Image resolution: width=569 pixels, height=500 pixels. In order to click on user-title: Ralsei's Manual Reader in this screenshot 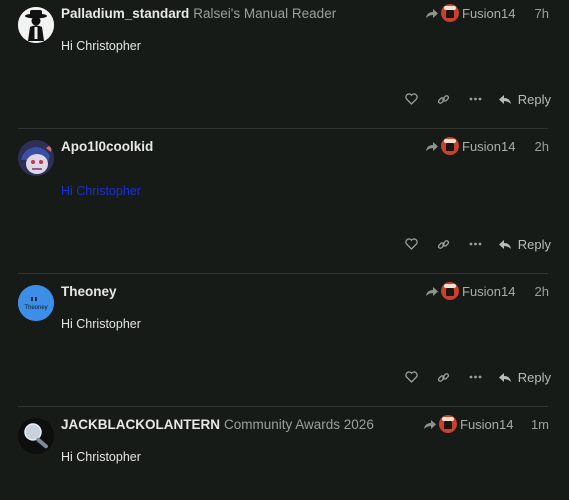, I will do `click(265, 13)`.